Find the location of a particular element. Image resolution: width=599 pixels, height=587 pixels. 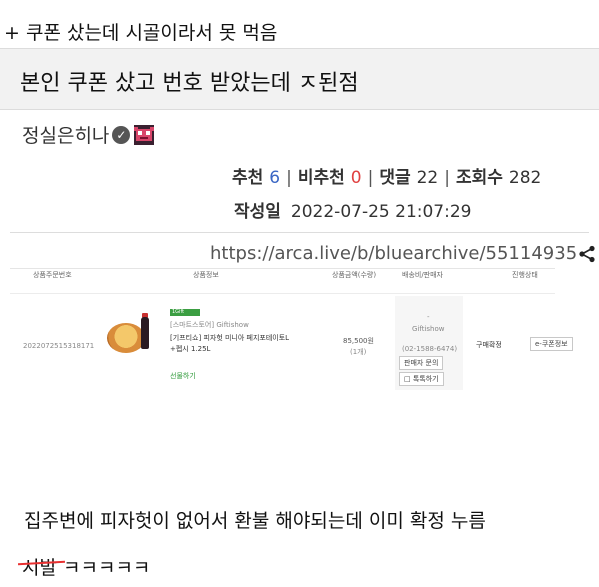

header-order-no: 상품주문번호 is located at coordinates (52, 275).